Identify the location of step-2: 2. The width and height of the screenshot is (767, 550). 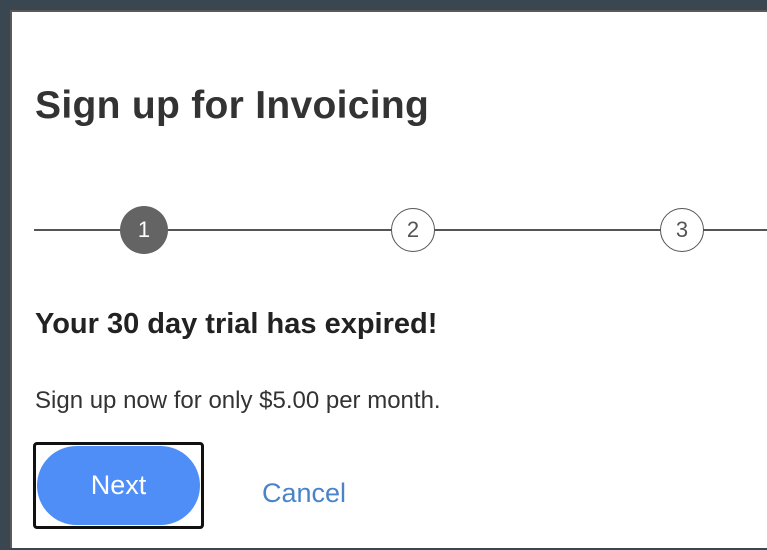
(413, 230).